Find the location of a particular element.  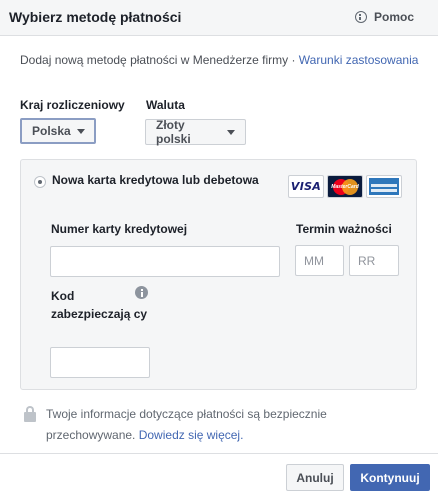

country-label: Kraj rozliczeniowy is located at coordinates (72, 105).